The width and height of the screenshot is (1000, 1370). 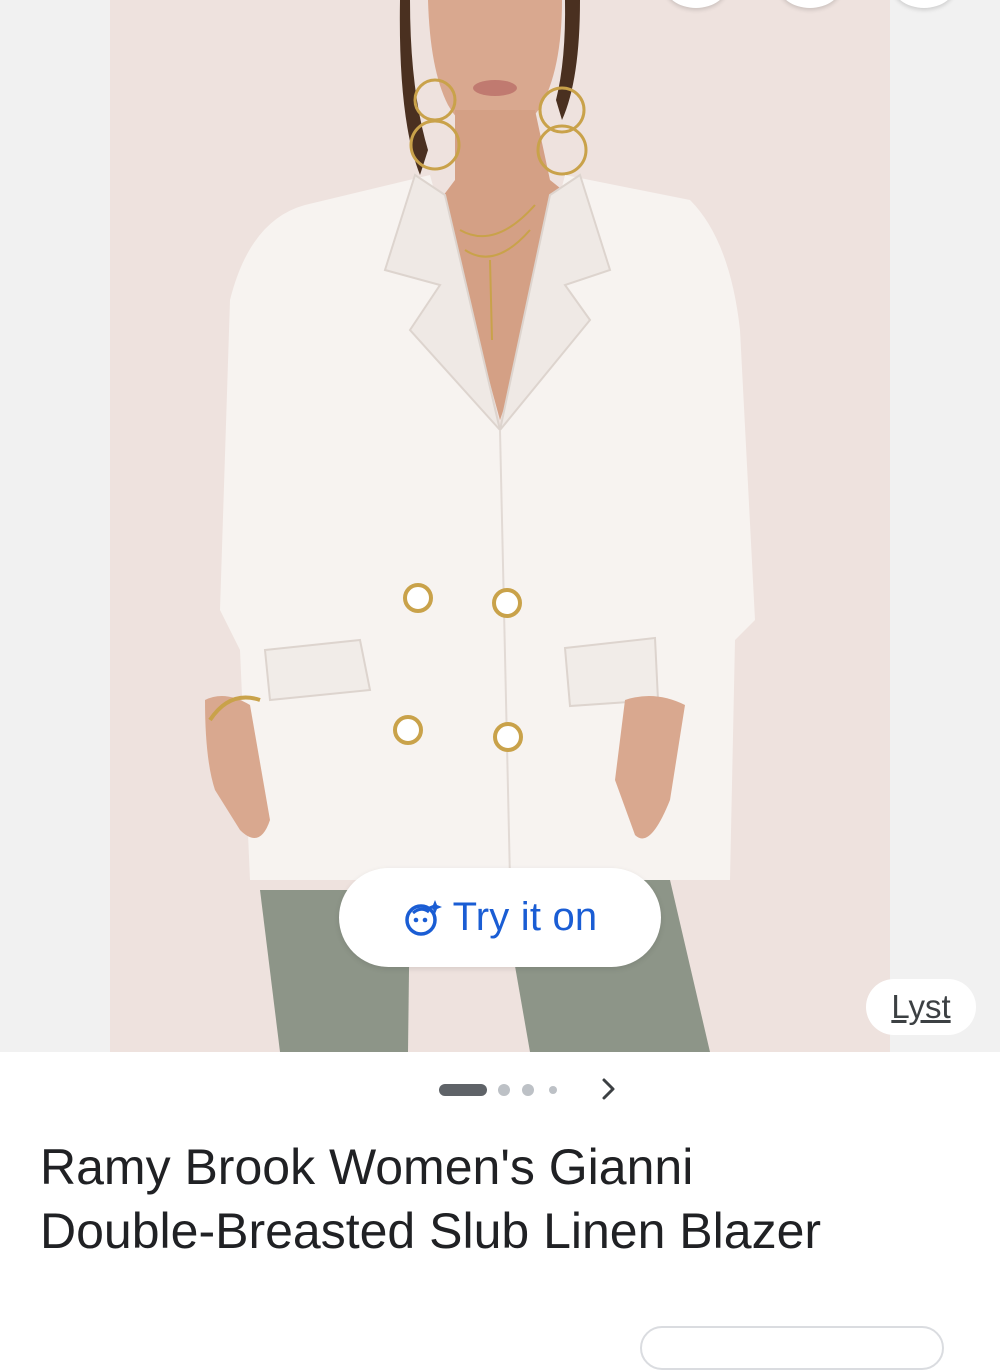 I want to click on face-sparkle-icon, so click(x=423, y=918).